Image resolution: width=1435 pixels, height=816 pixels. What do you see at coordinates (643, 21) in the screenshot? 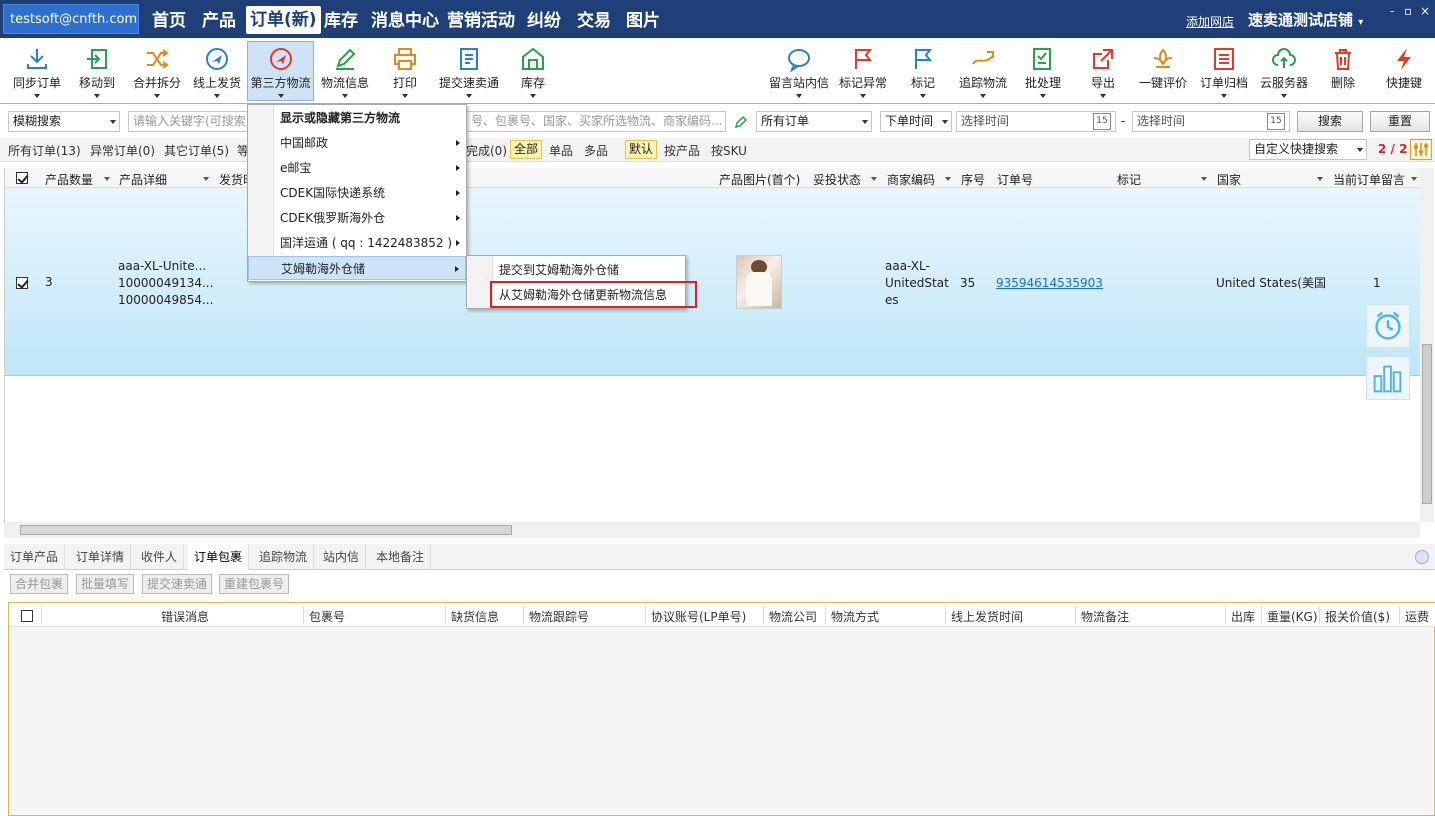
I see `nav-images: 图片` at bounding box center [643, 21].